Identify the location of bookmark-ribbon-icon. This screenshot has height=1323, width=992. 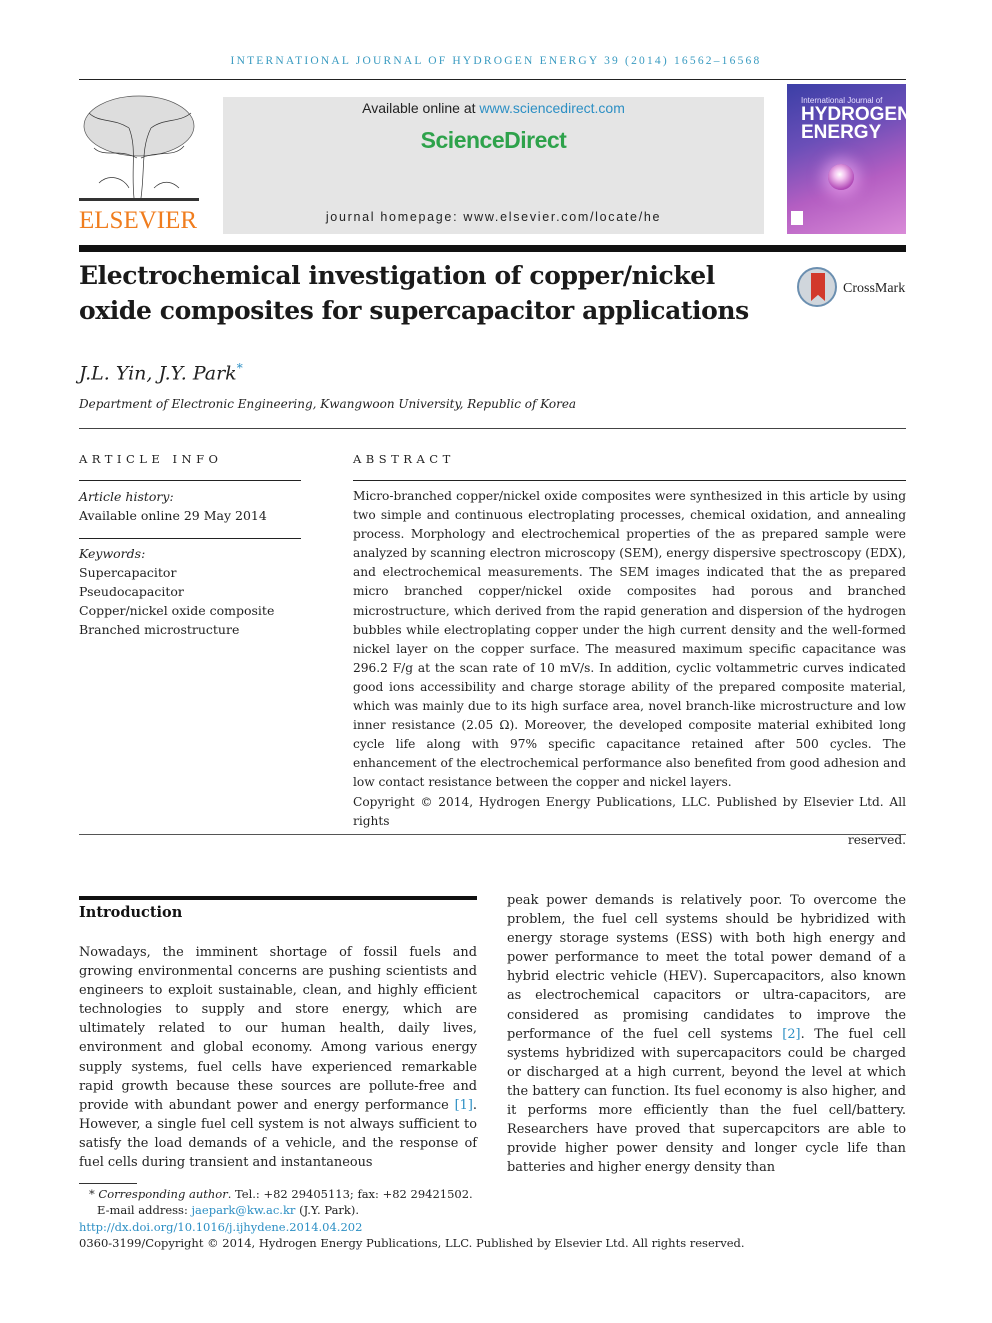
(818, 287).